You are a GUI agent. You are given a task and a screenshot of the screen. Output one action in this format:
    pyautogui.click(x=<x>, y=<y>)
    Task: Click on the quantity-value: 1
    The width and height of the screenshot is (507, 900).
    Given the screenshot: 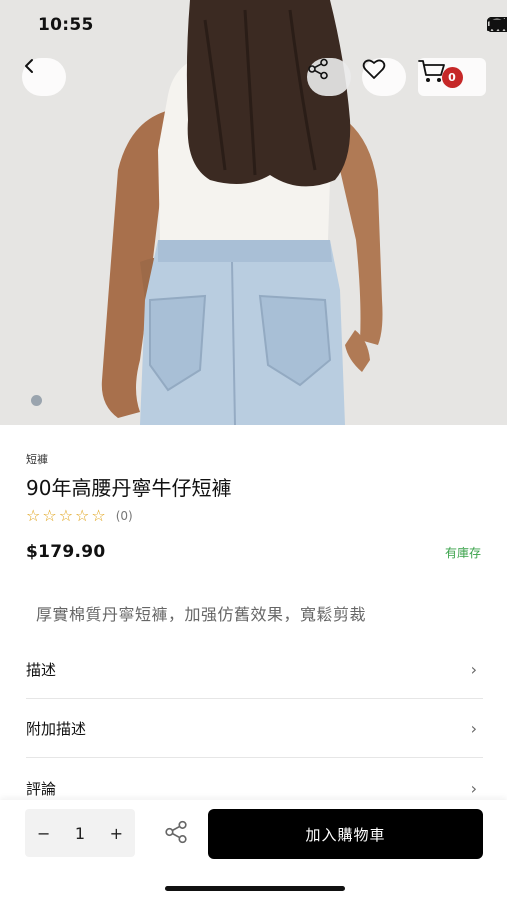 What is the action you would take?
    pyautogui.click(x=80, y=833)
    